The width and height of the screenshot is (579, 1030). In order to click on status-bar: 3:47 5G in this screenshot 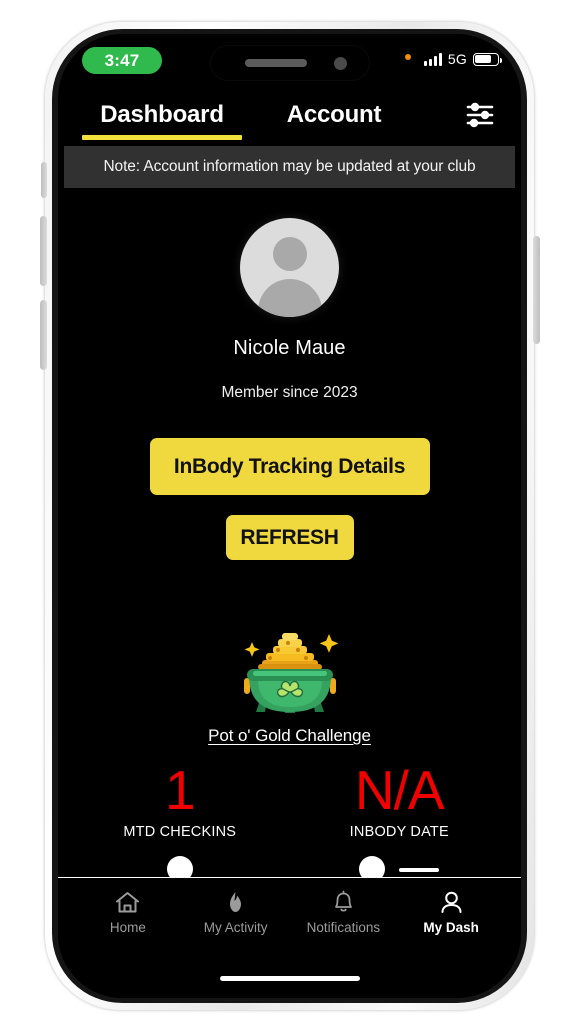, I will do `click(289, 60)`.